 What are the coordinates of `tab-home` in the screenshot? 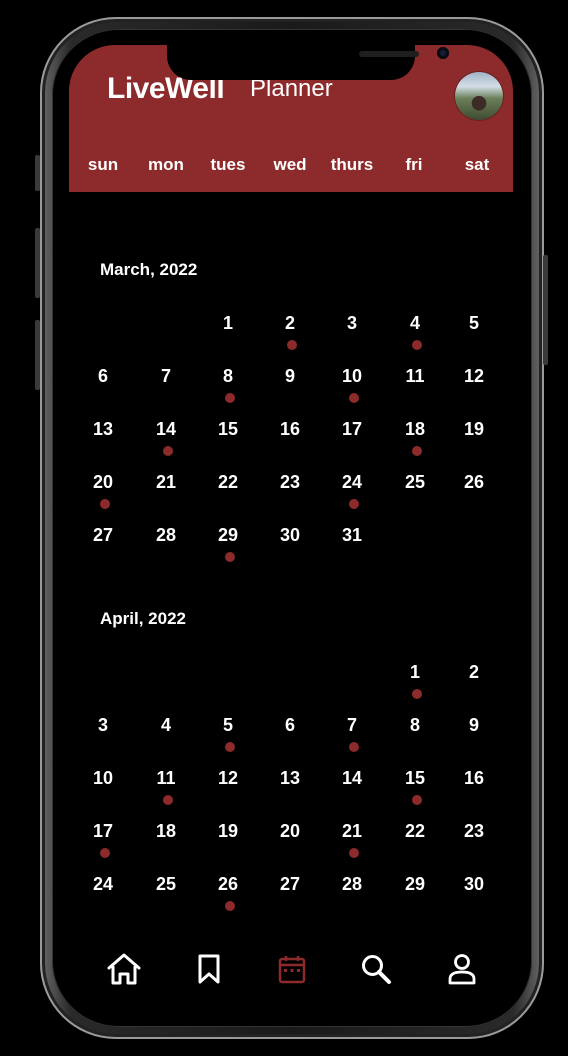 It's located at (124, 969).